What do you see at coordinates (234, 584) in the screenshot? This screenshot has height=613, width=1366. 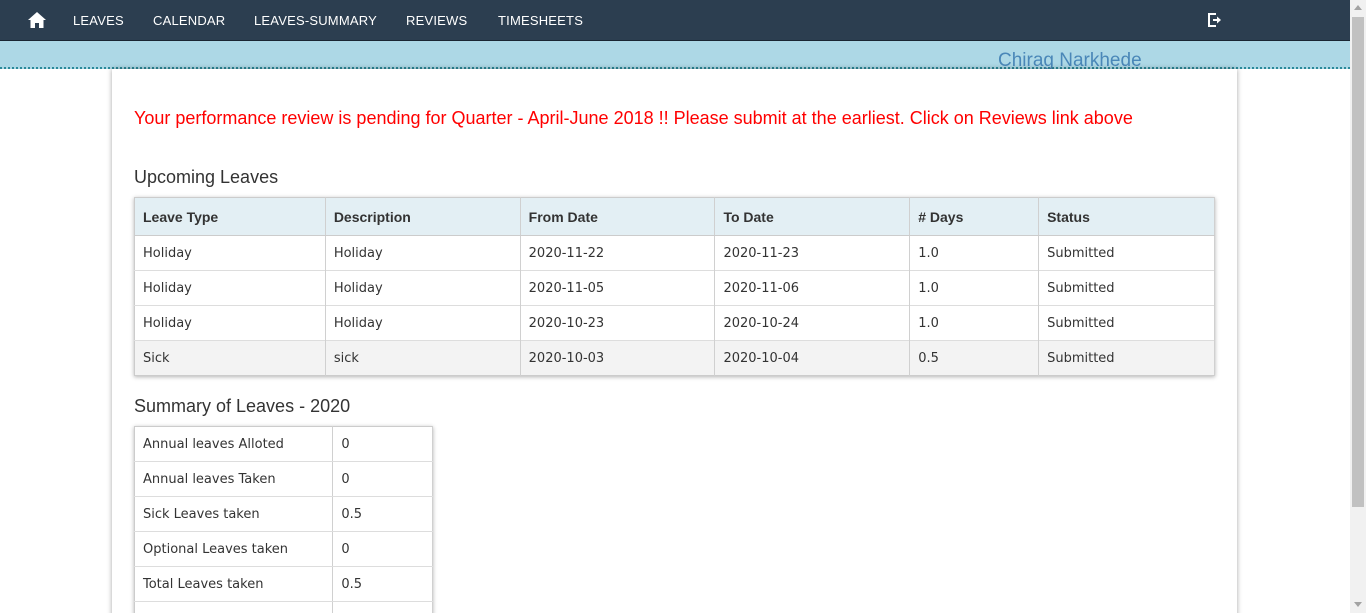 I see `summary-label: Total Leaves taken` at bounding box center [234, 584].